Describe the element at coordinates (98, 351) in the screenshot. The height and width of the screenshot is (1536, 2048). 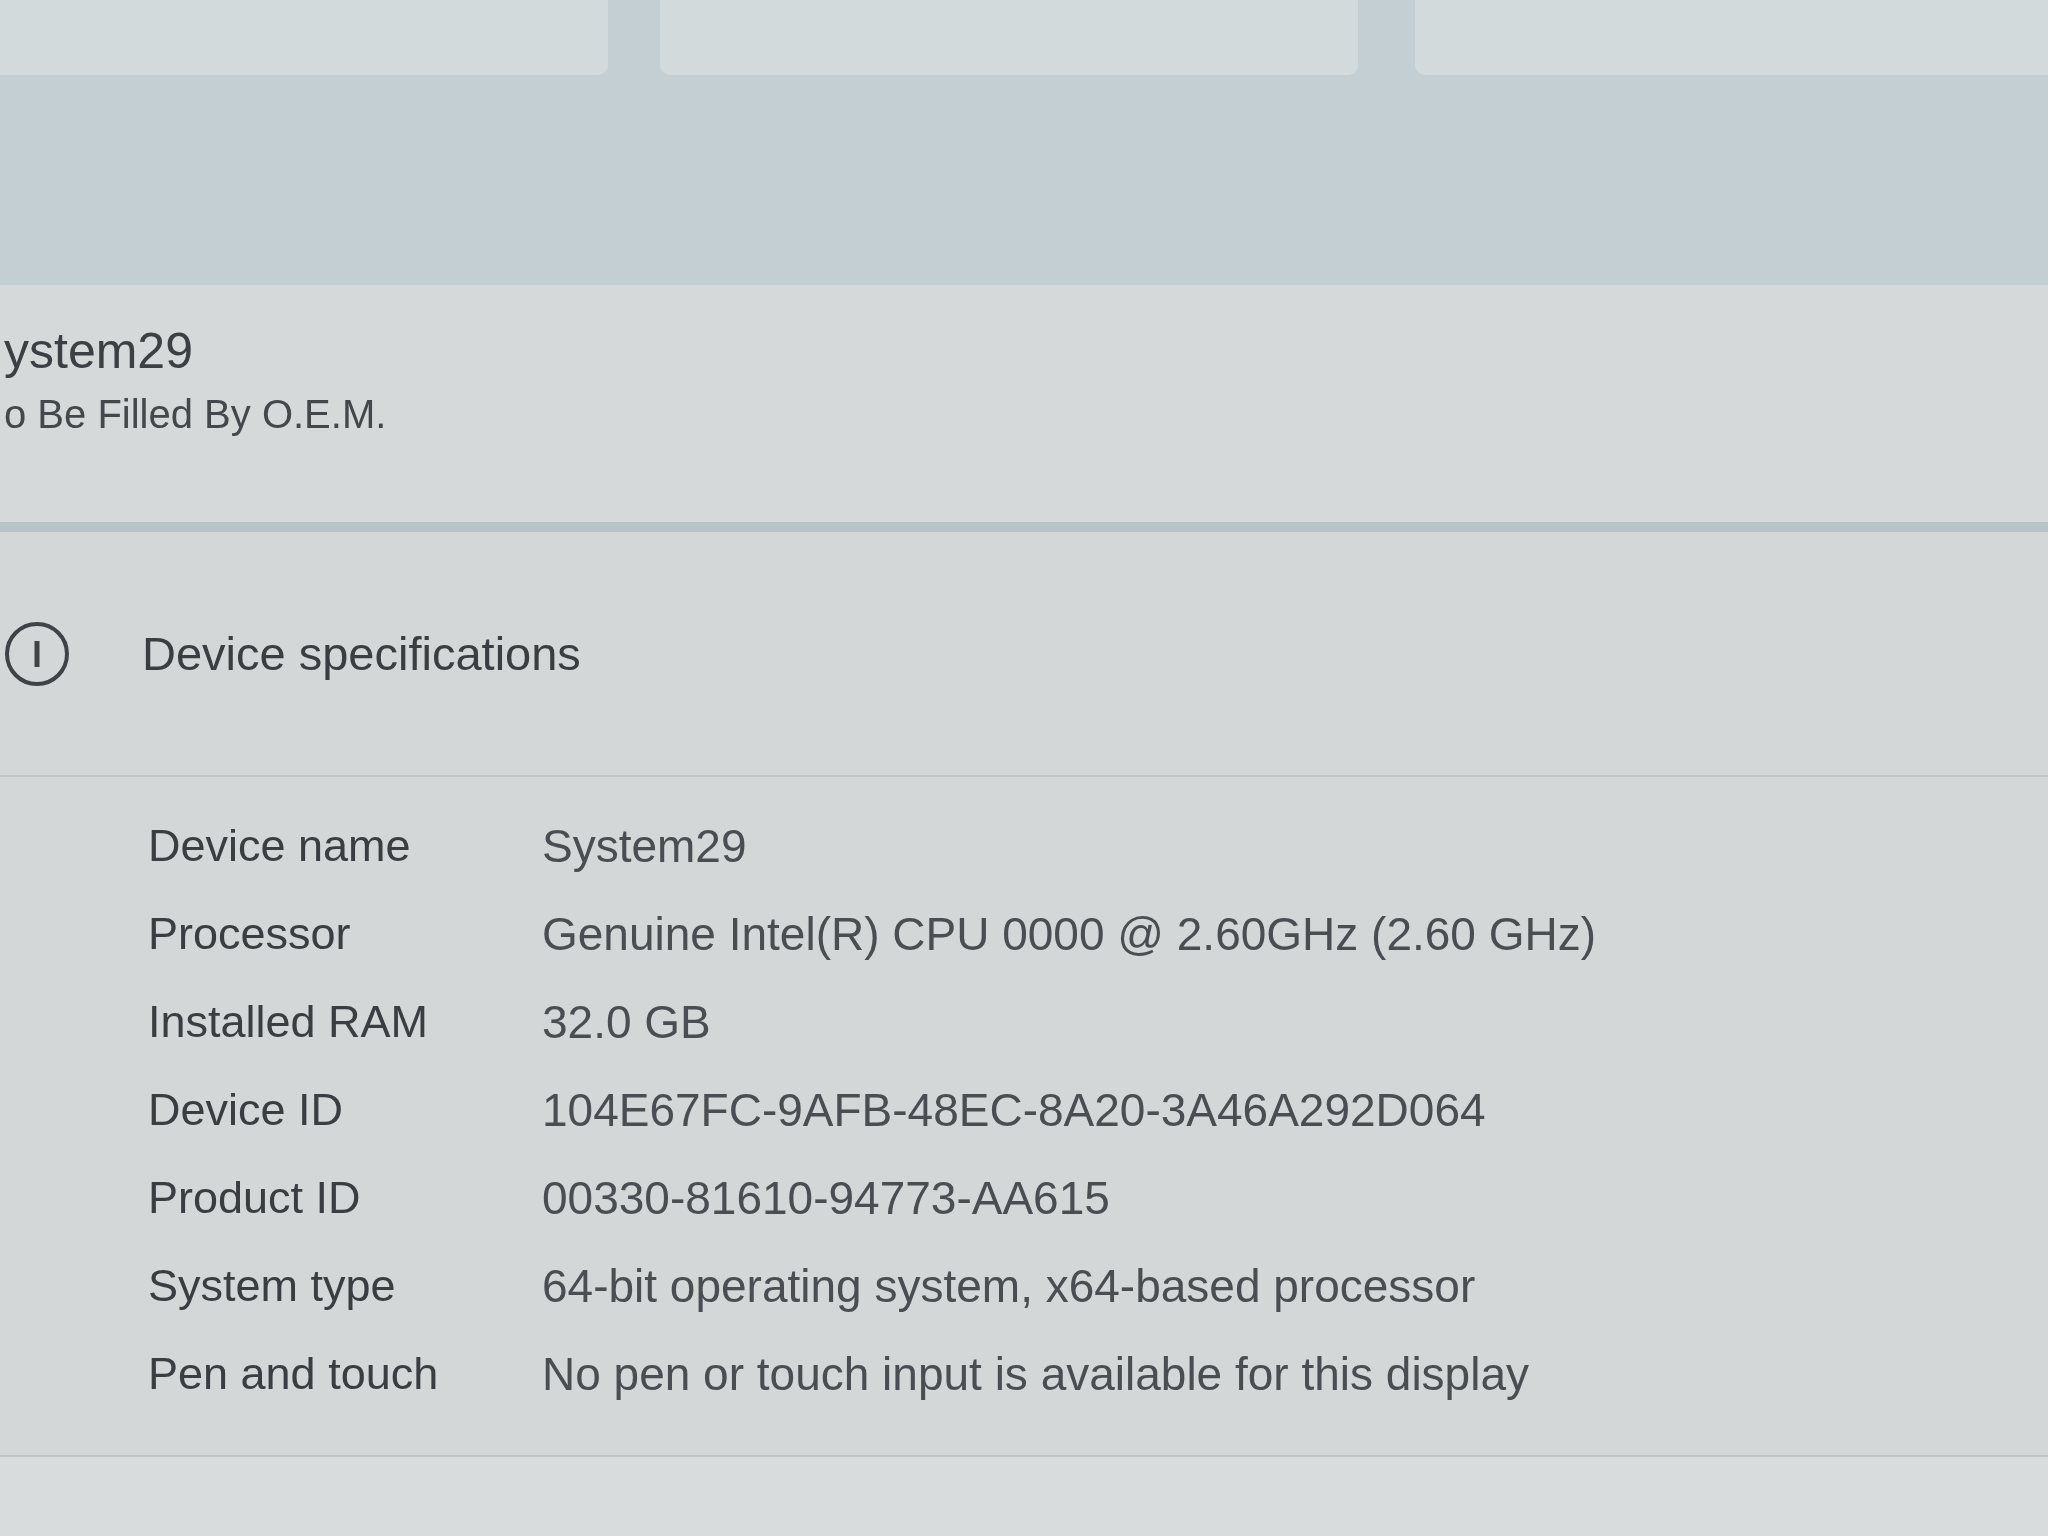
I see `device-name: ystem29` at that location.